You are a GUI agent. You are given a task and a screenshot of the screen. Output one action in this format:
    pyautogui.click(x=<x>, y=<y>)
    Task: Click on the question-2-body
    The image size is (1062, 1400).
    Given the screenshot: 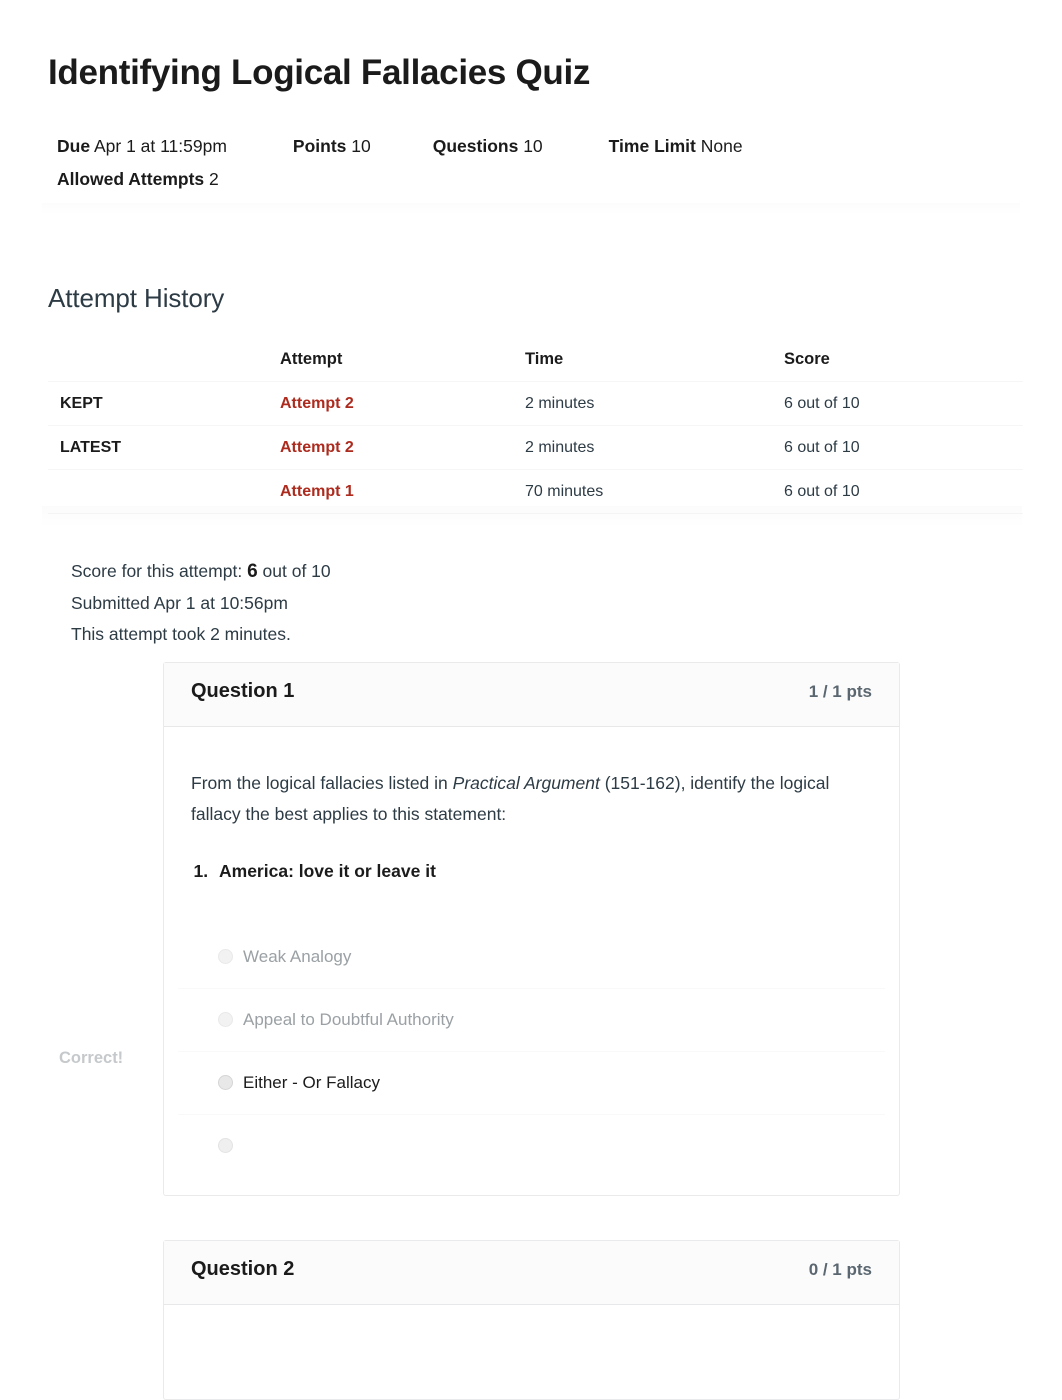 What is the action you would take?
    pyautogui.click(x=531, y=1325)
    